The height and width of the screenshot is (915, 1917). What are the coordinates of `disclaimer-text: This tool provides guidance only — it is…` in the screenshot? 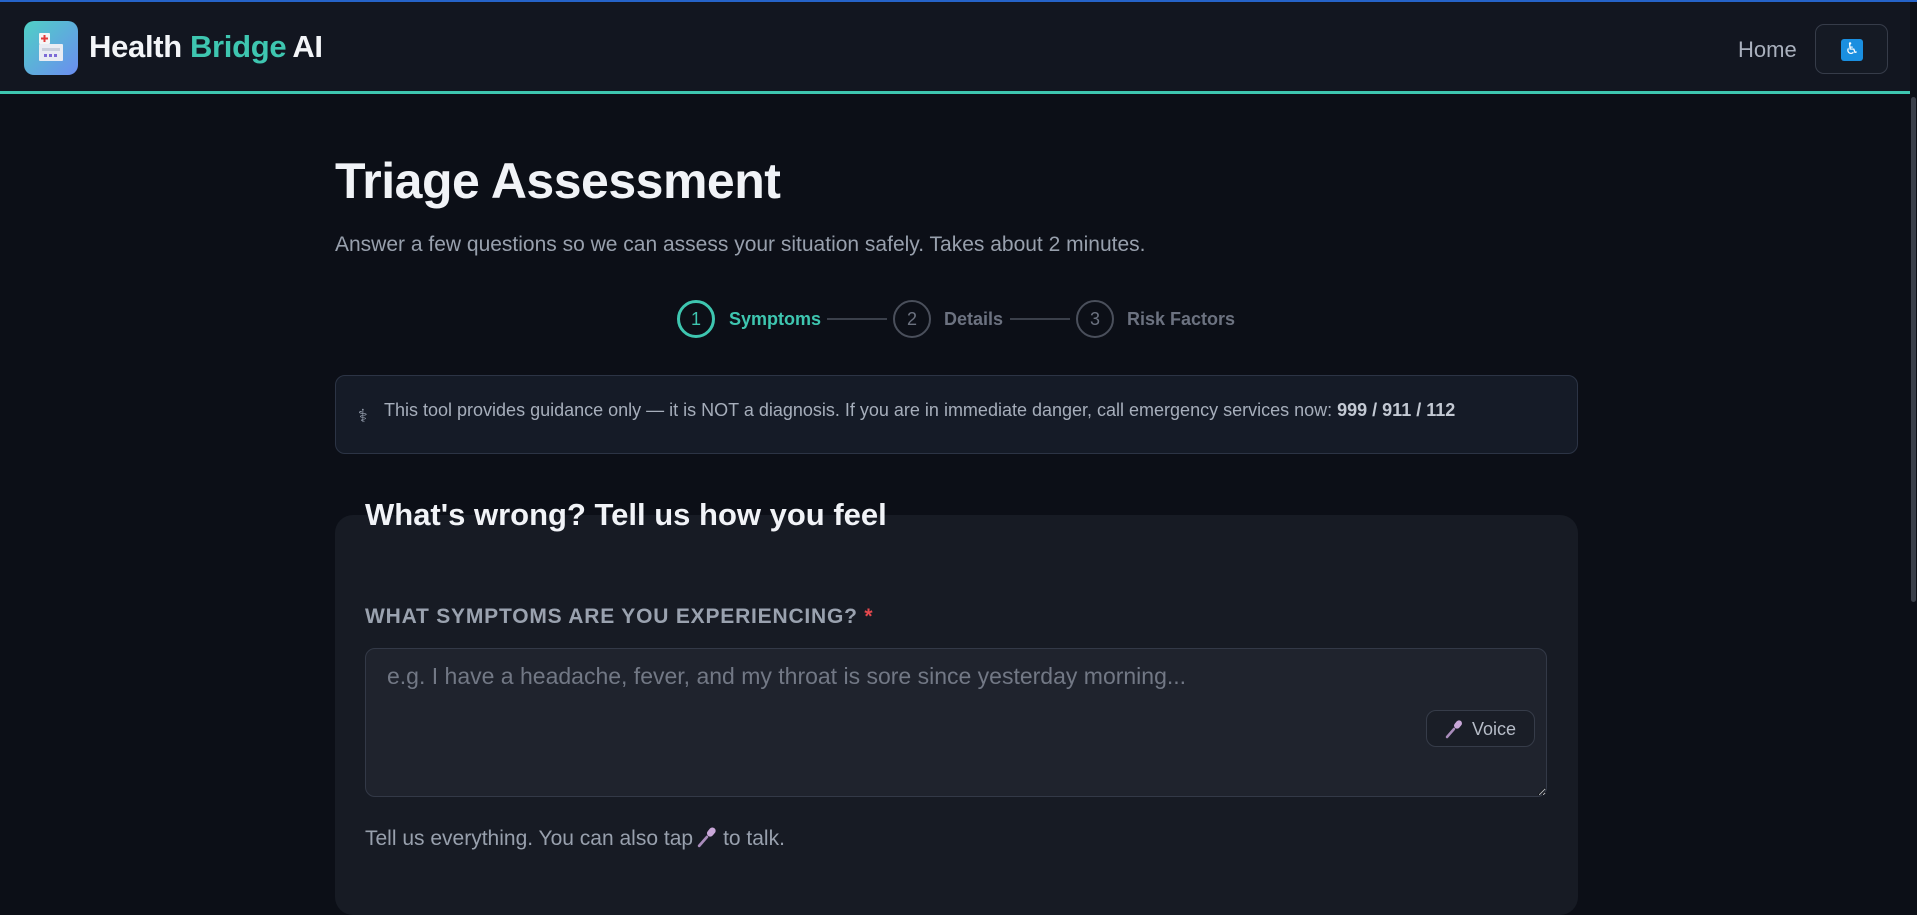 It's located at (919, 410).